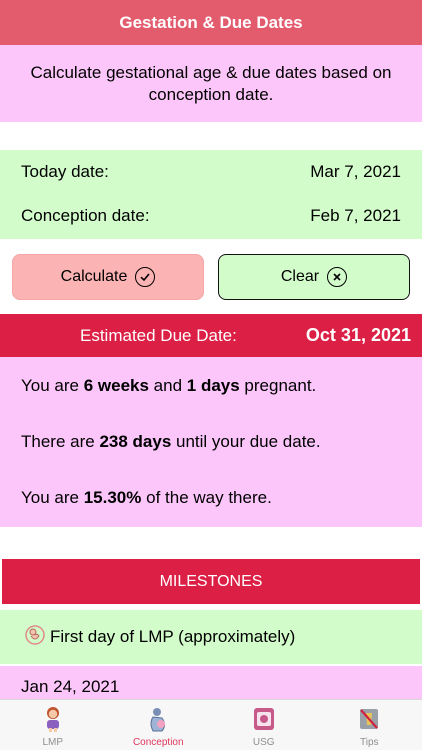  Describe the element at coordinates (263, 742) in the screenshot. I see `tab-usg-label: USG` at that location.